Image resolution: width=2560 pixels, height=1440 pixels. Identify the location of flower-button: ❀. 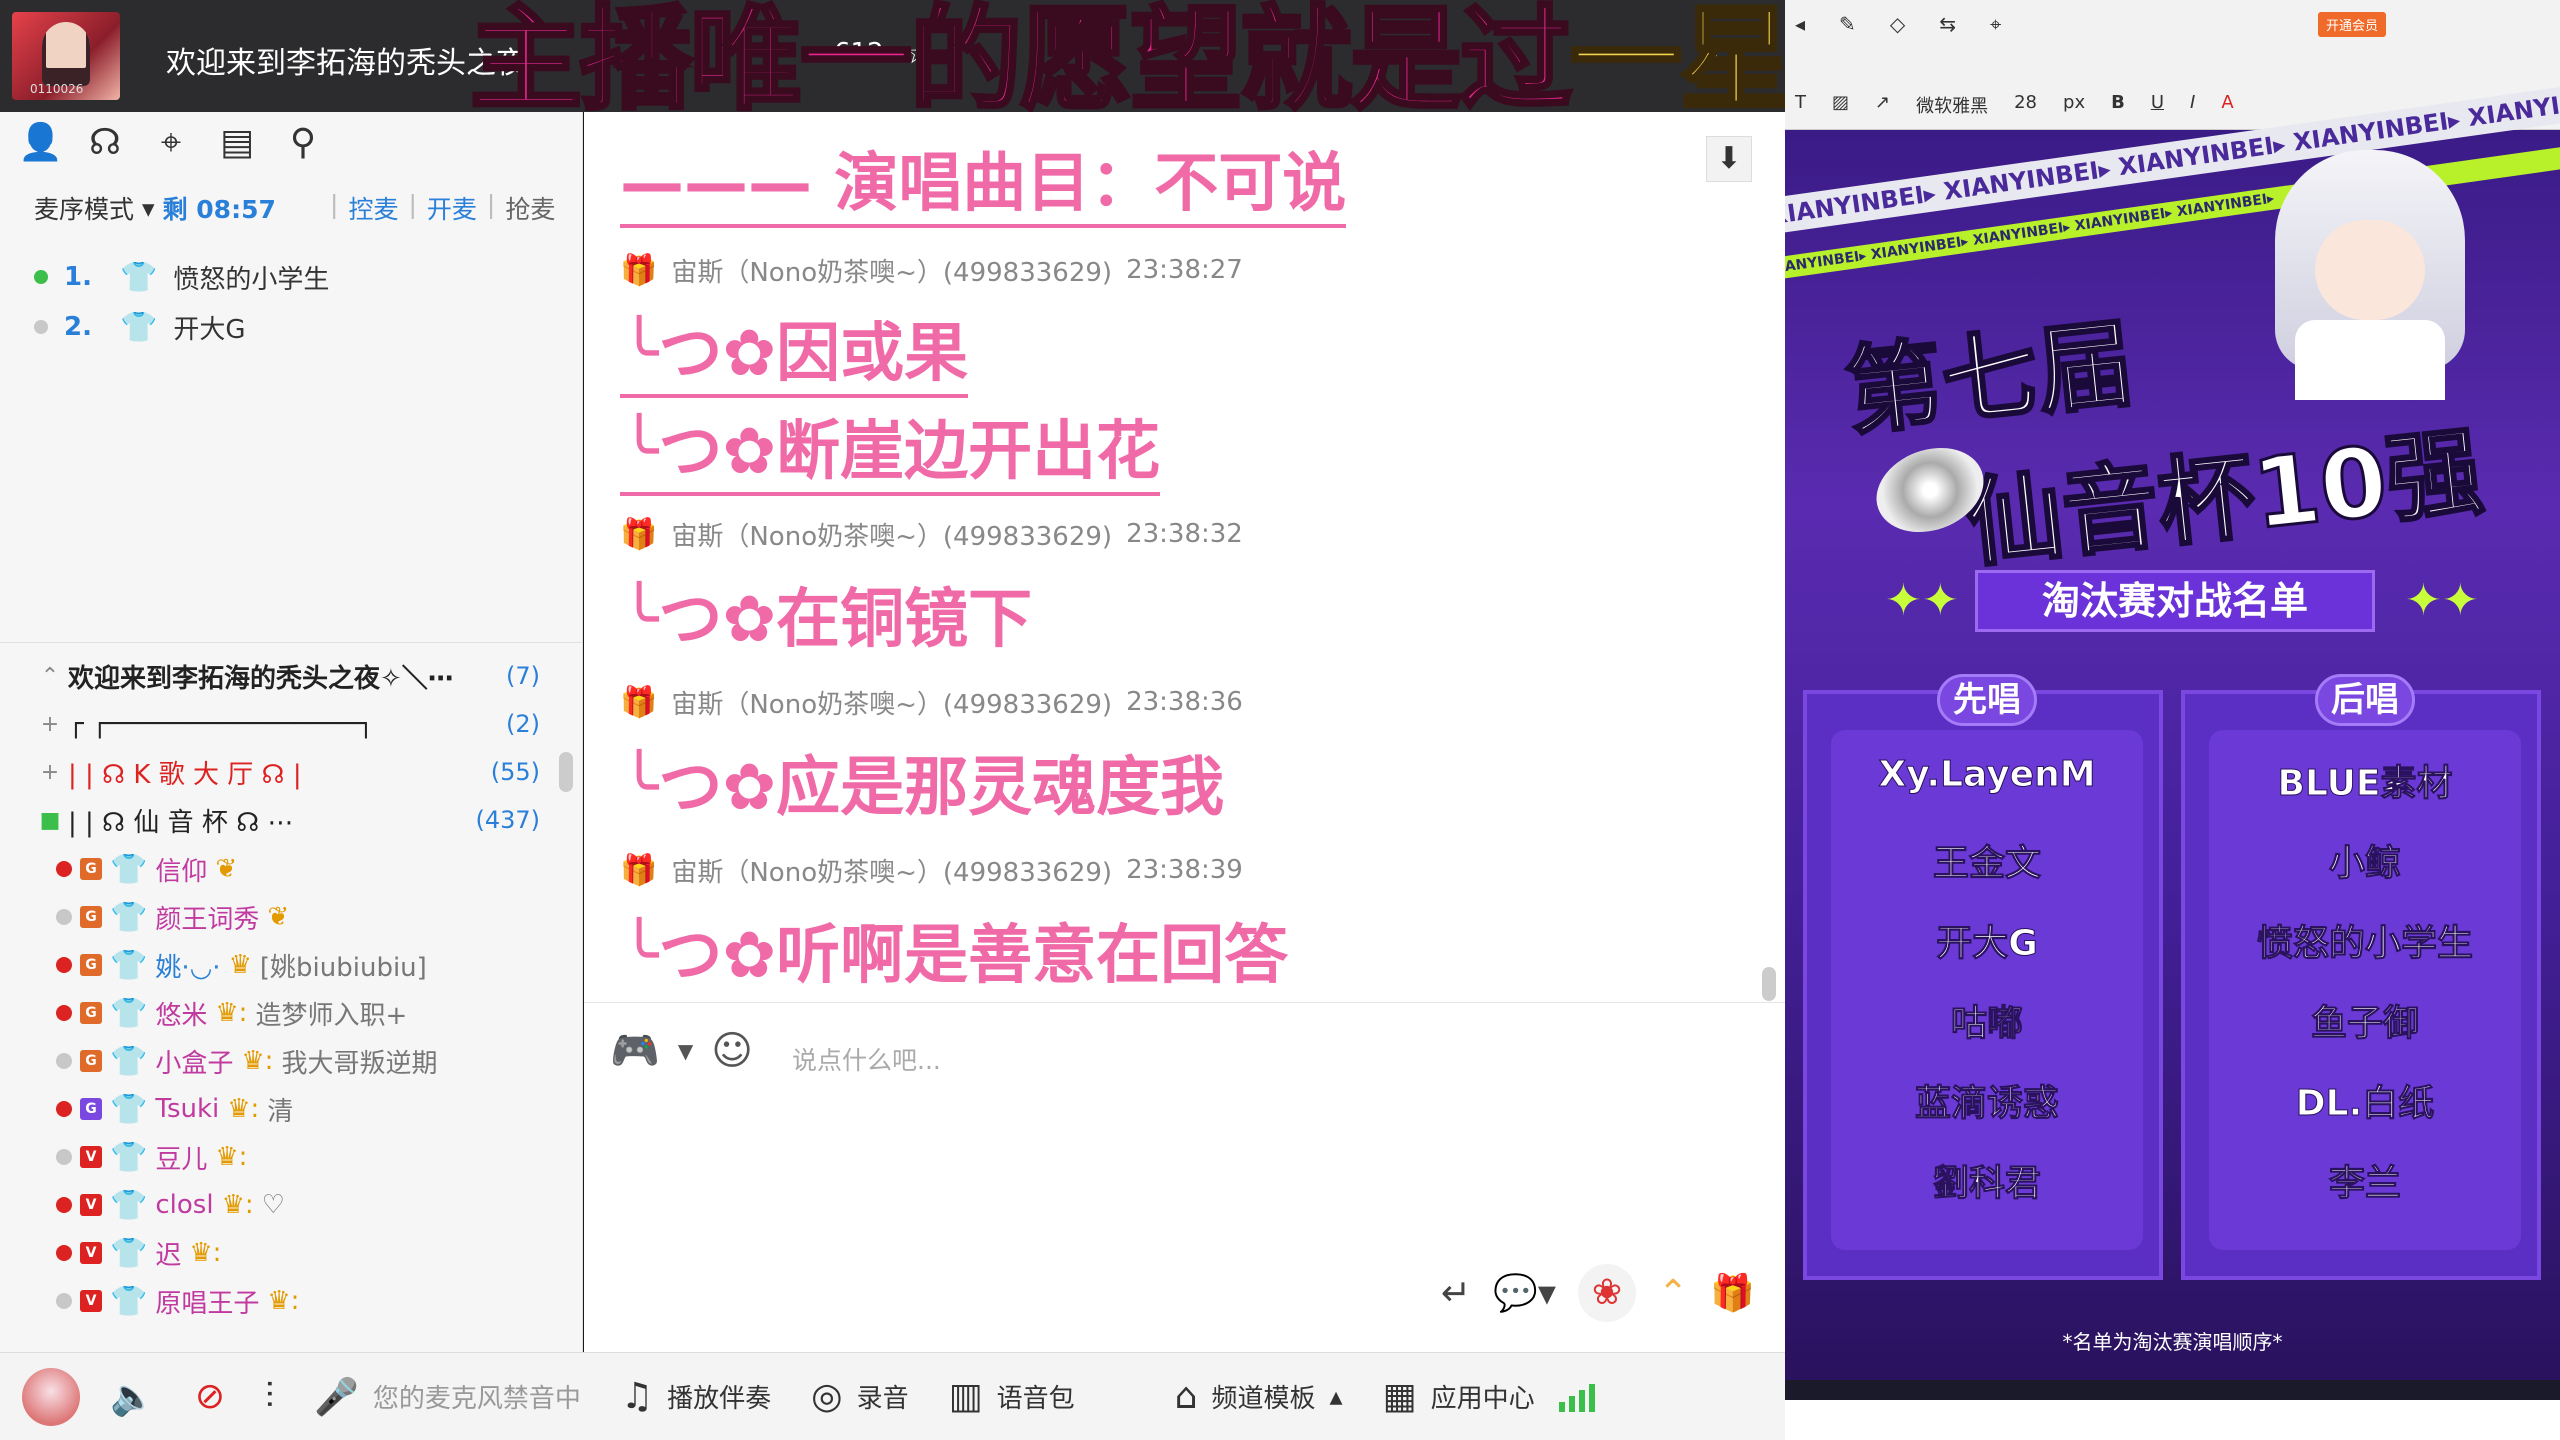
(1607, 1293).